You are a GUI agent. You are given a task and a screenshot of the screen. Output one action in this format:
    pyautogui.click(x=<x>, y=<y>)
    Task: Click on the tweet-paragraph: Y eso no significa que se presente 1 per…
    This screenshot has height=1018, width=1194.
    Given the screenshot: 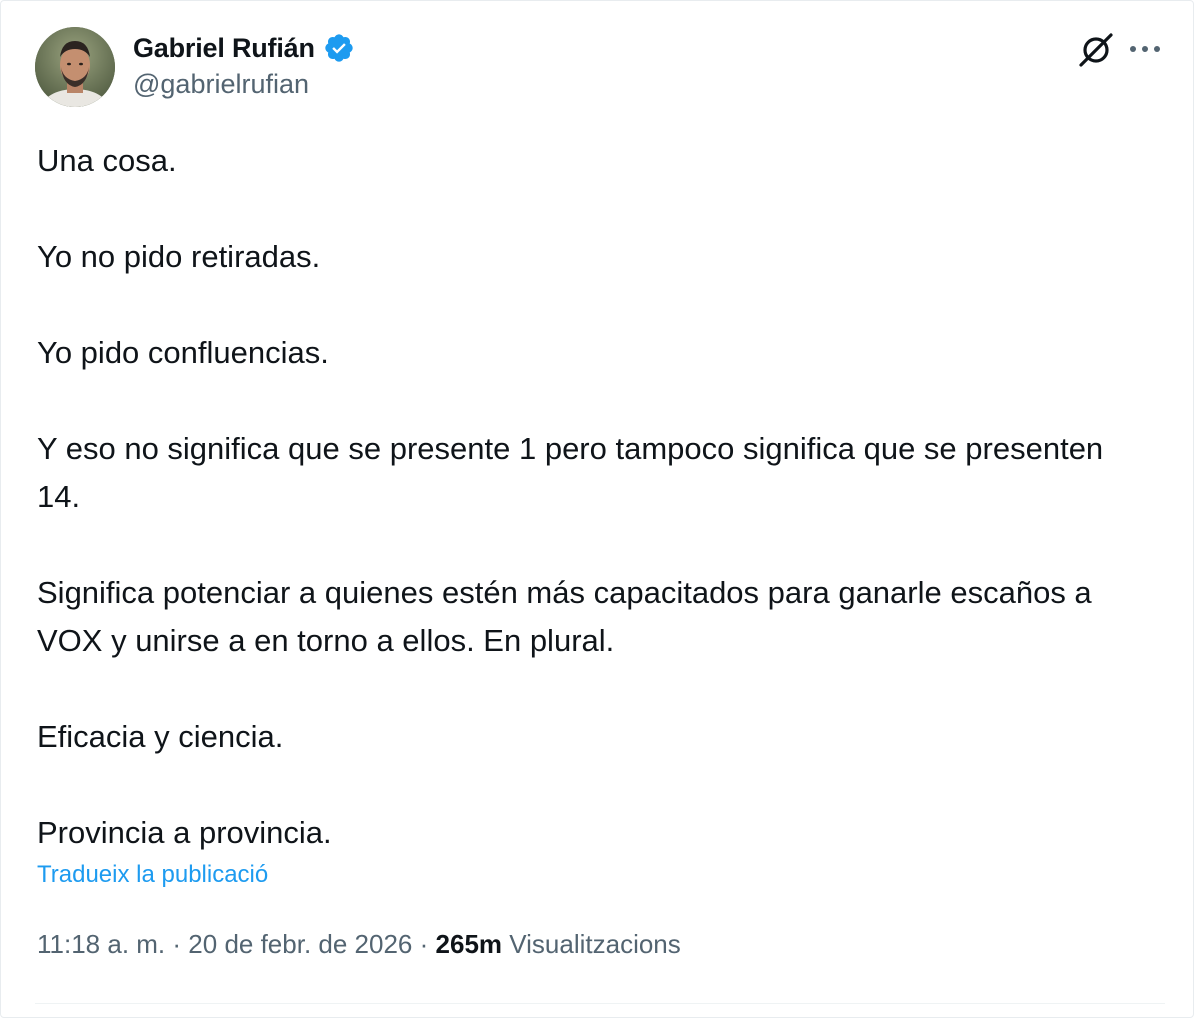 What is the action you would take?
    pyautogui.click(x=570, y=472)
    